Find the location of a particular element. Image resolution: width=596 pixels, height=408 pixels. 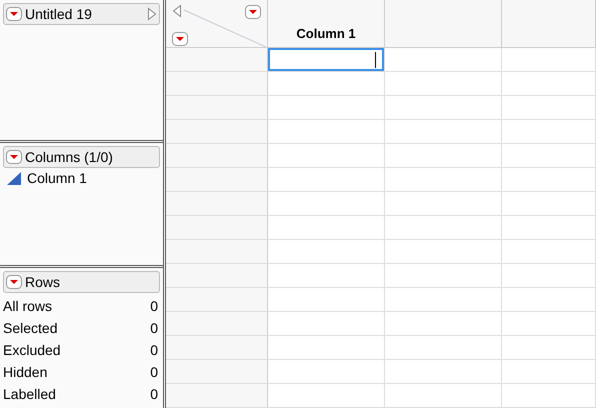

row-stat-label: Labelled is located at coordinates (29, 394).